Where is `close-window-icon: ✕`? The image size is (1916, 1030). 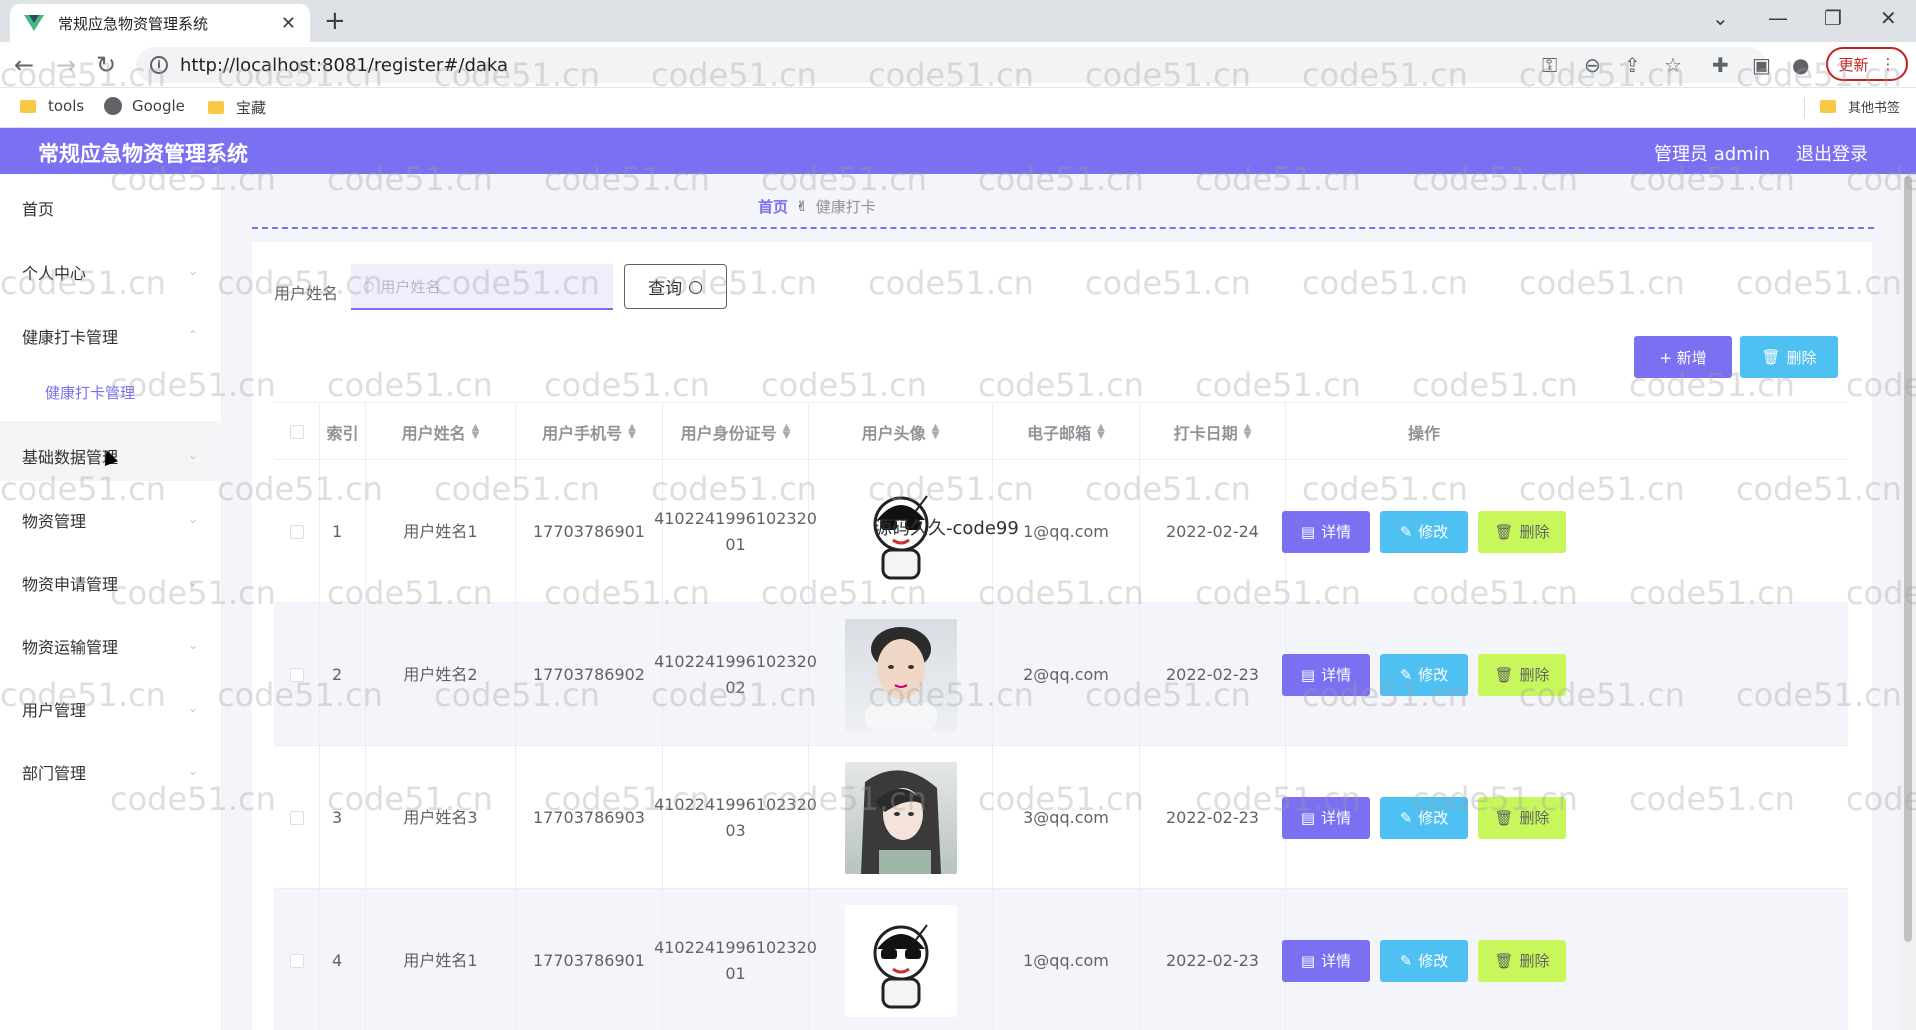
close-window-icon: ✕ is located at coordinates (1888, 18).